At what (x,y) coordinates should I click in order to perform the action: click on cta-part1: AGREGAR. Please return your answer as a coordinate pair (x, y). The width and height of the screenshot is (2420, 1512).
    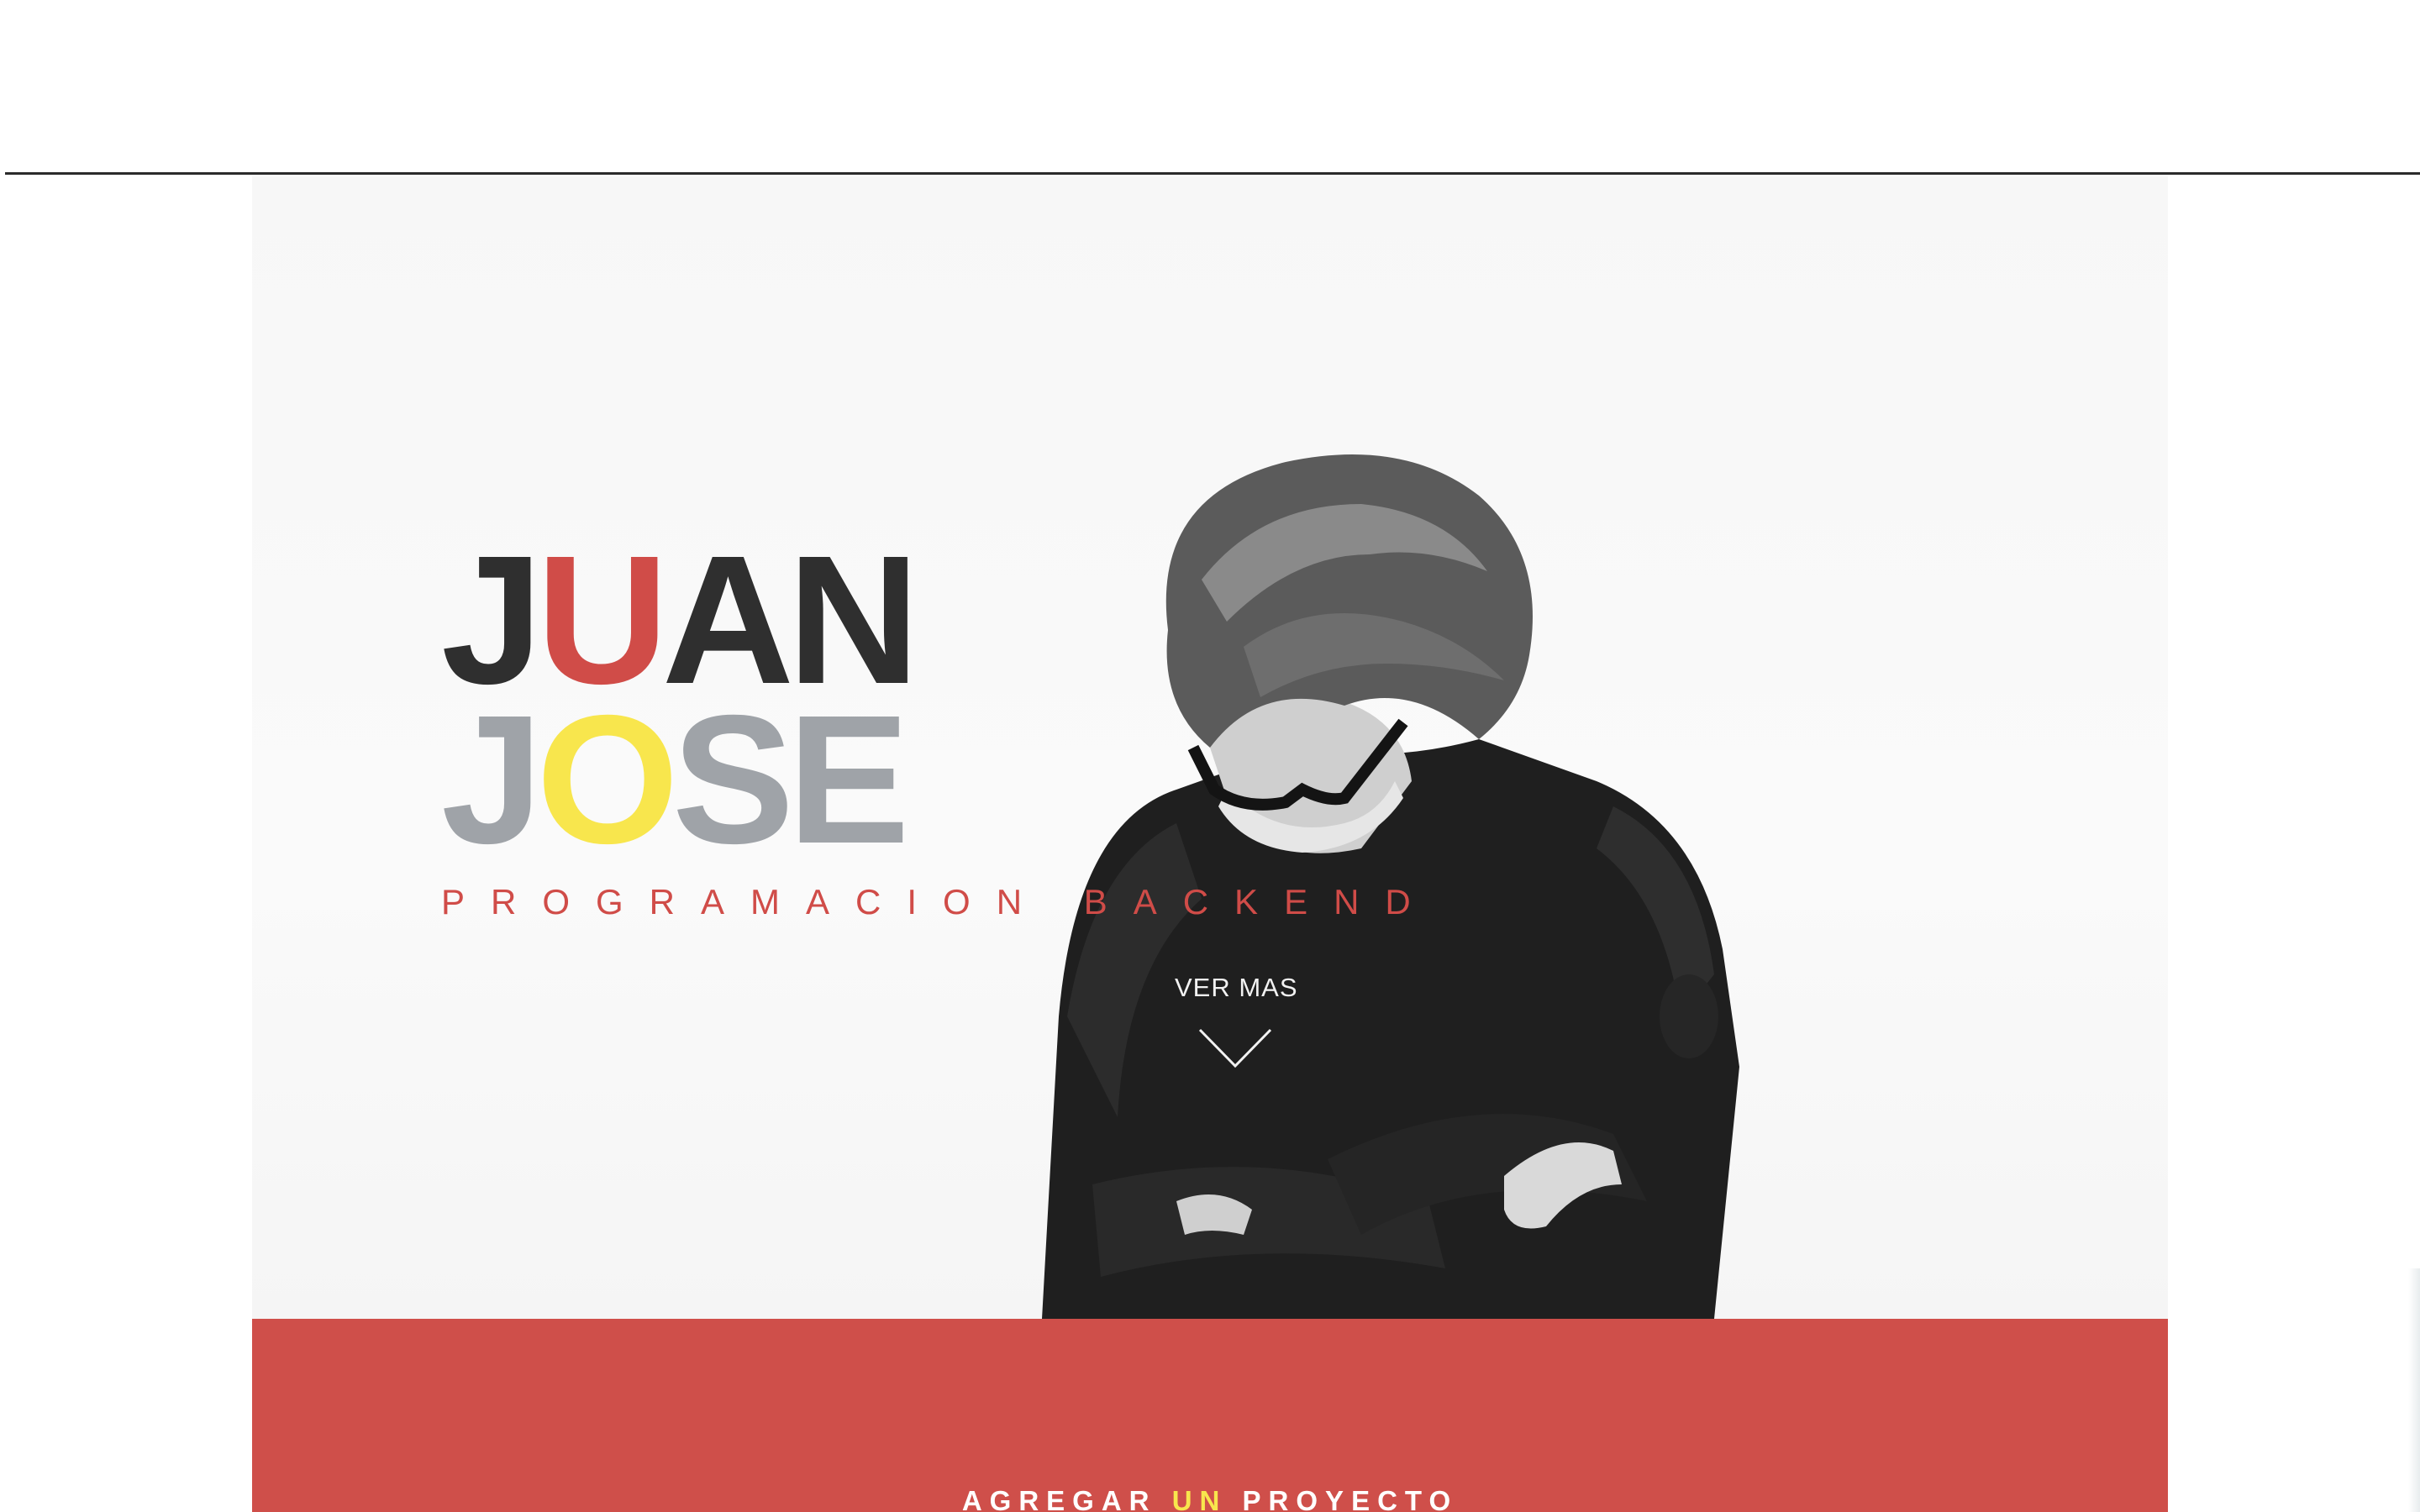
    Looking at the image, I should click on (1059, 1498).